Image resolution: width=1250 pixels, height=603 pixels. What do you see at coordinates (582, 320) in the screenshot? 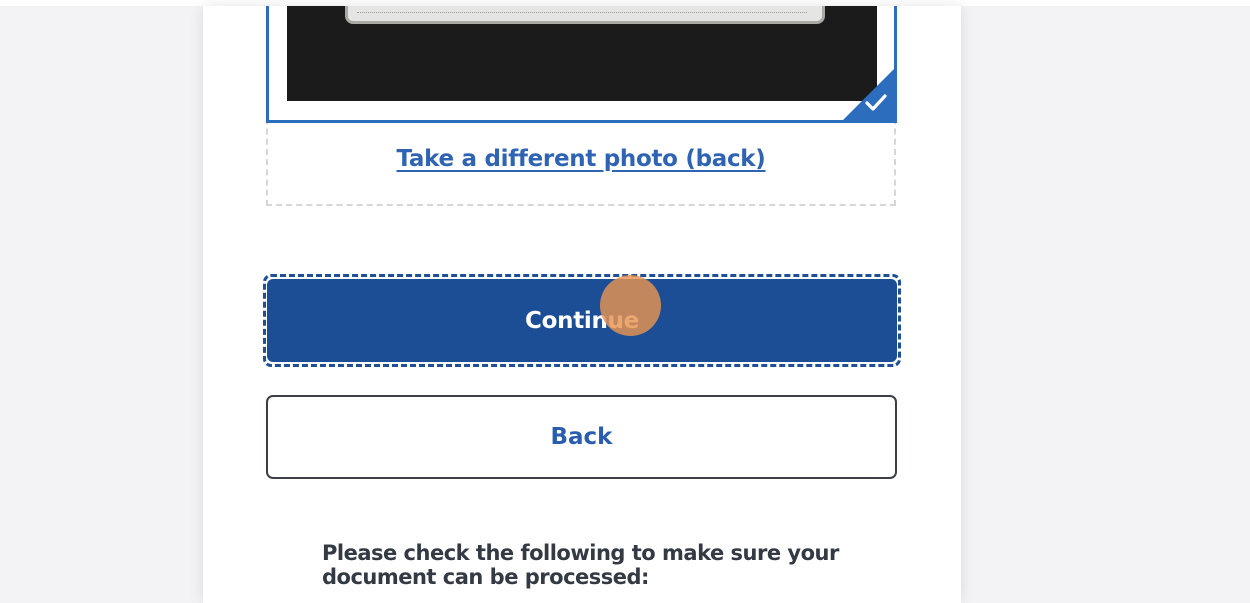
I see `continue-button: Continue` at bounding box center [582, 320].